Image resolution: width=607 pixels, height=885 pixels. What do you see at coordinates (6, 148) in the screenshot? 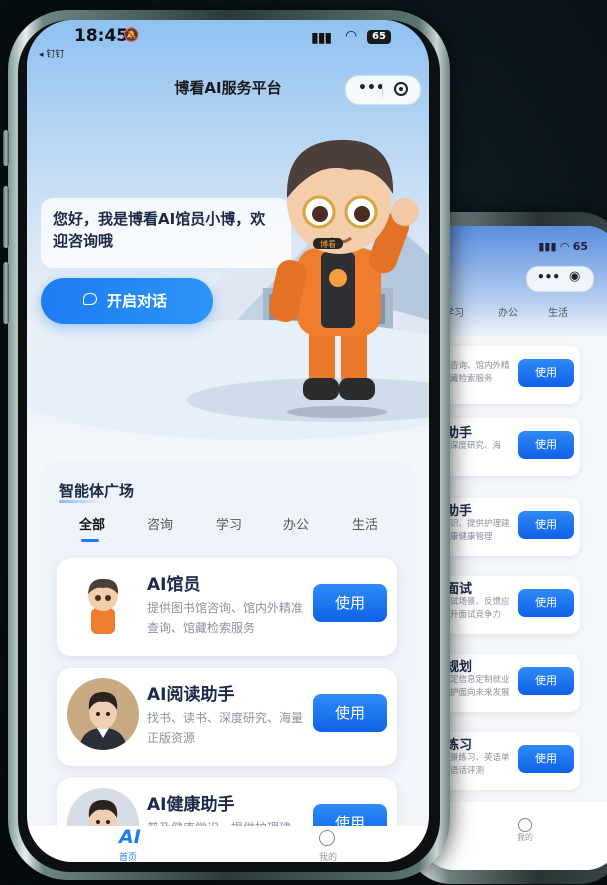
I see `side-button-mute` at bounding box center [6, 148].